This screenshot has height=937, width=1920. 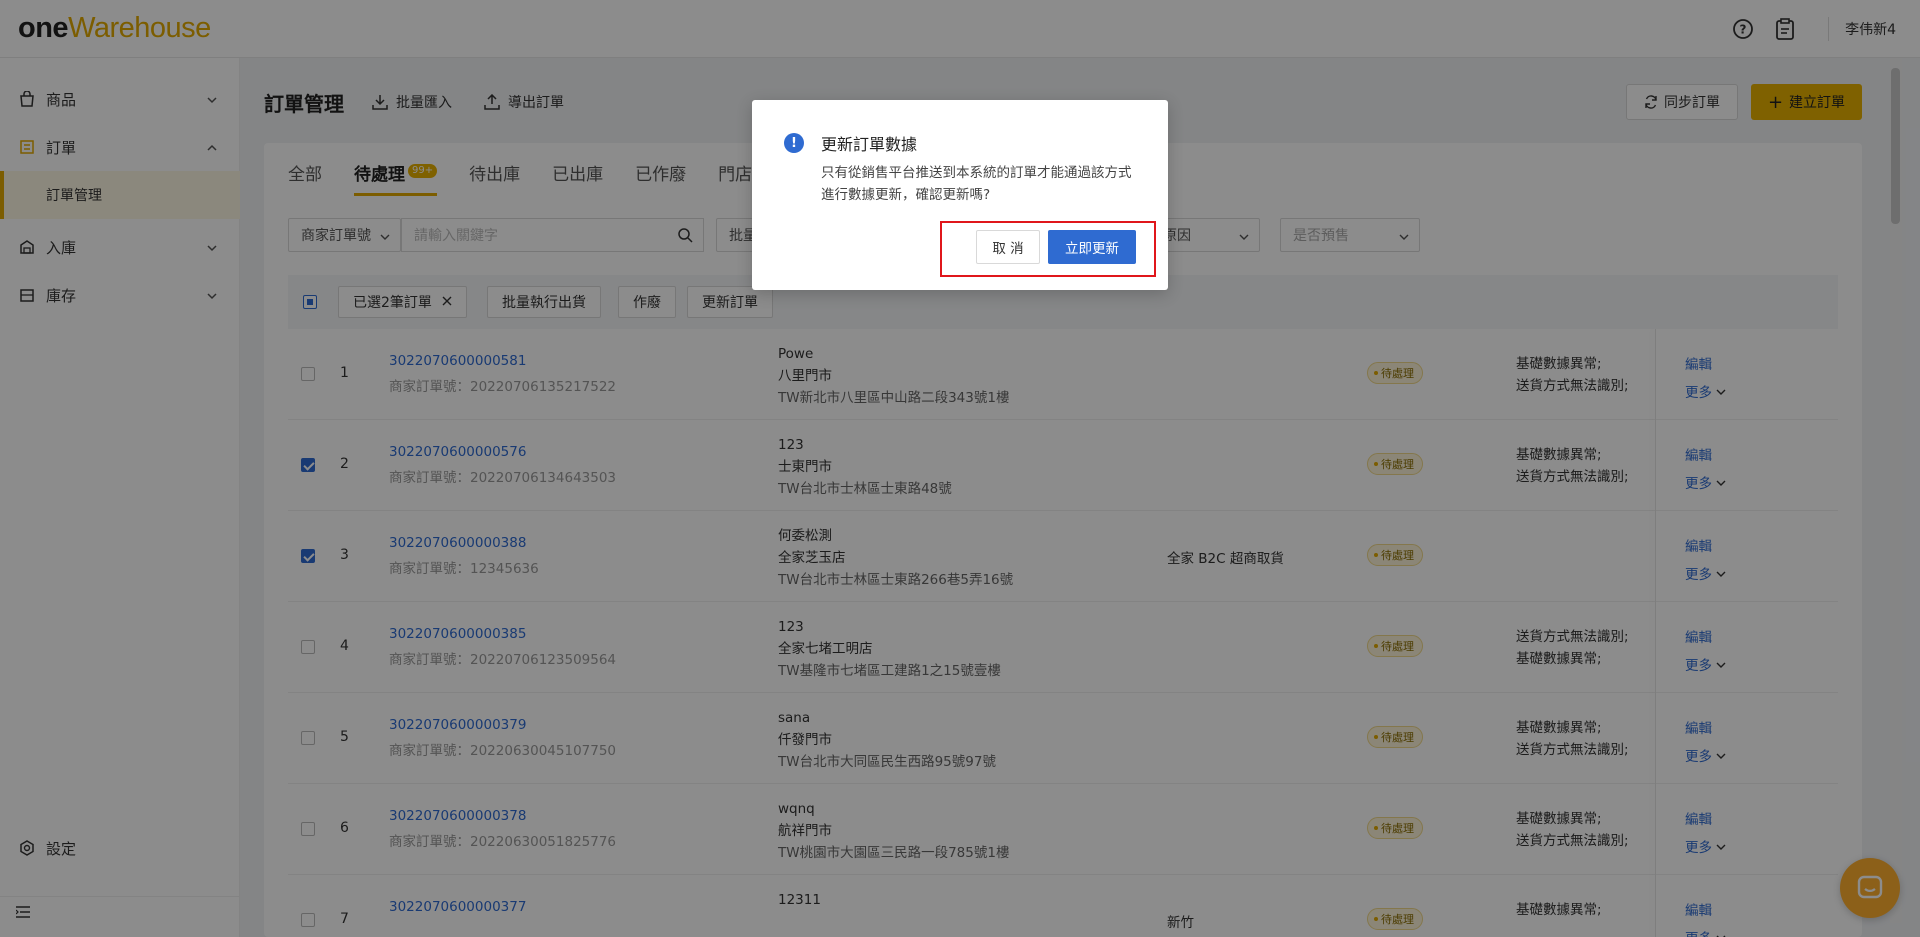 What do you see at coordinates (976, 184) in the screenshot?
I see `dialog-message: 只有從銷售平台推送到本系統的訂單才能通過該方式進行數據更新，確認更新嗎?` at bounding box center [976, 184].